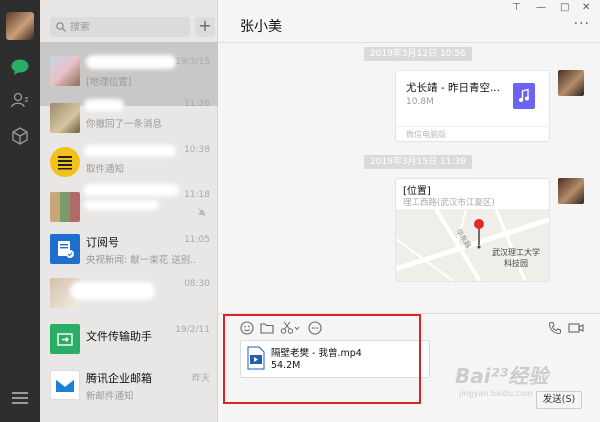 The width and height of the screenshot is (600, 422). Describe the element at coordinates (256, 358) in the screenshot. I see `video-file-icon` at that location.